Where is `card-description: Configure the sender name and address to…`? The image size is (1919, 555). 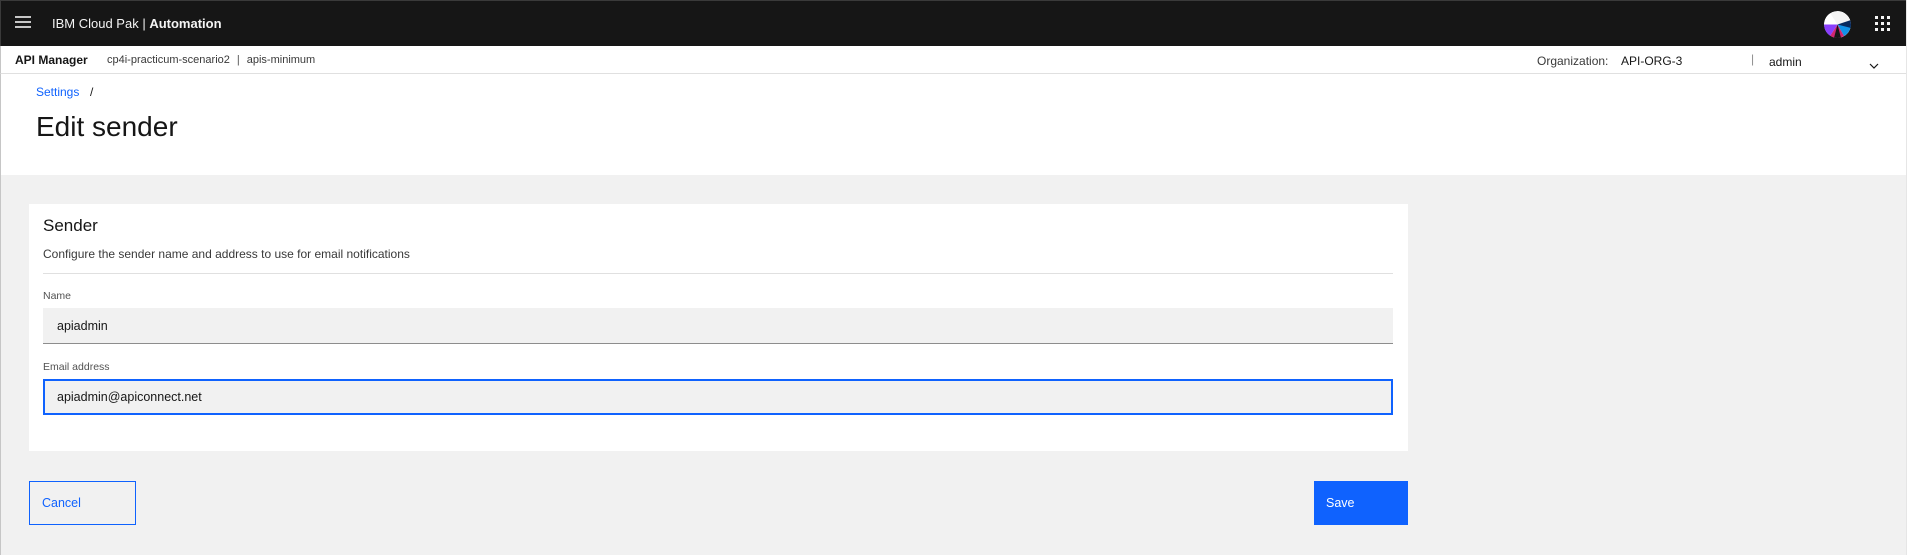
card-description: Configure the sender name and address to… is located at coordinates (226, 254).